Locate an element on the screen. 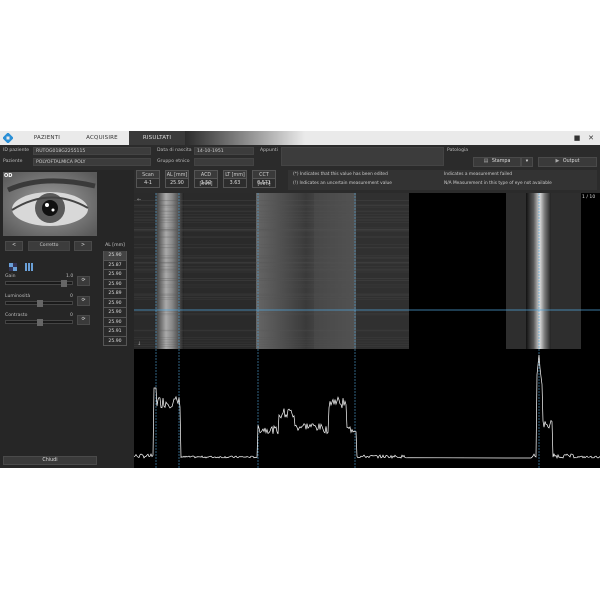 The image size is (600, 600). brightness-slider is located at coordinates (39, 303).